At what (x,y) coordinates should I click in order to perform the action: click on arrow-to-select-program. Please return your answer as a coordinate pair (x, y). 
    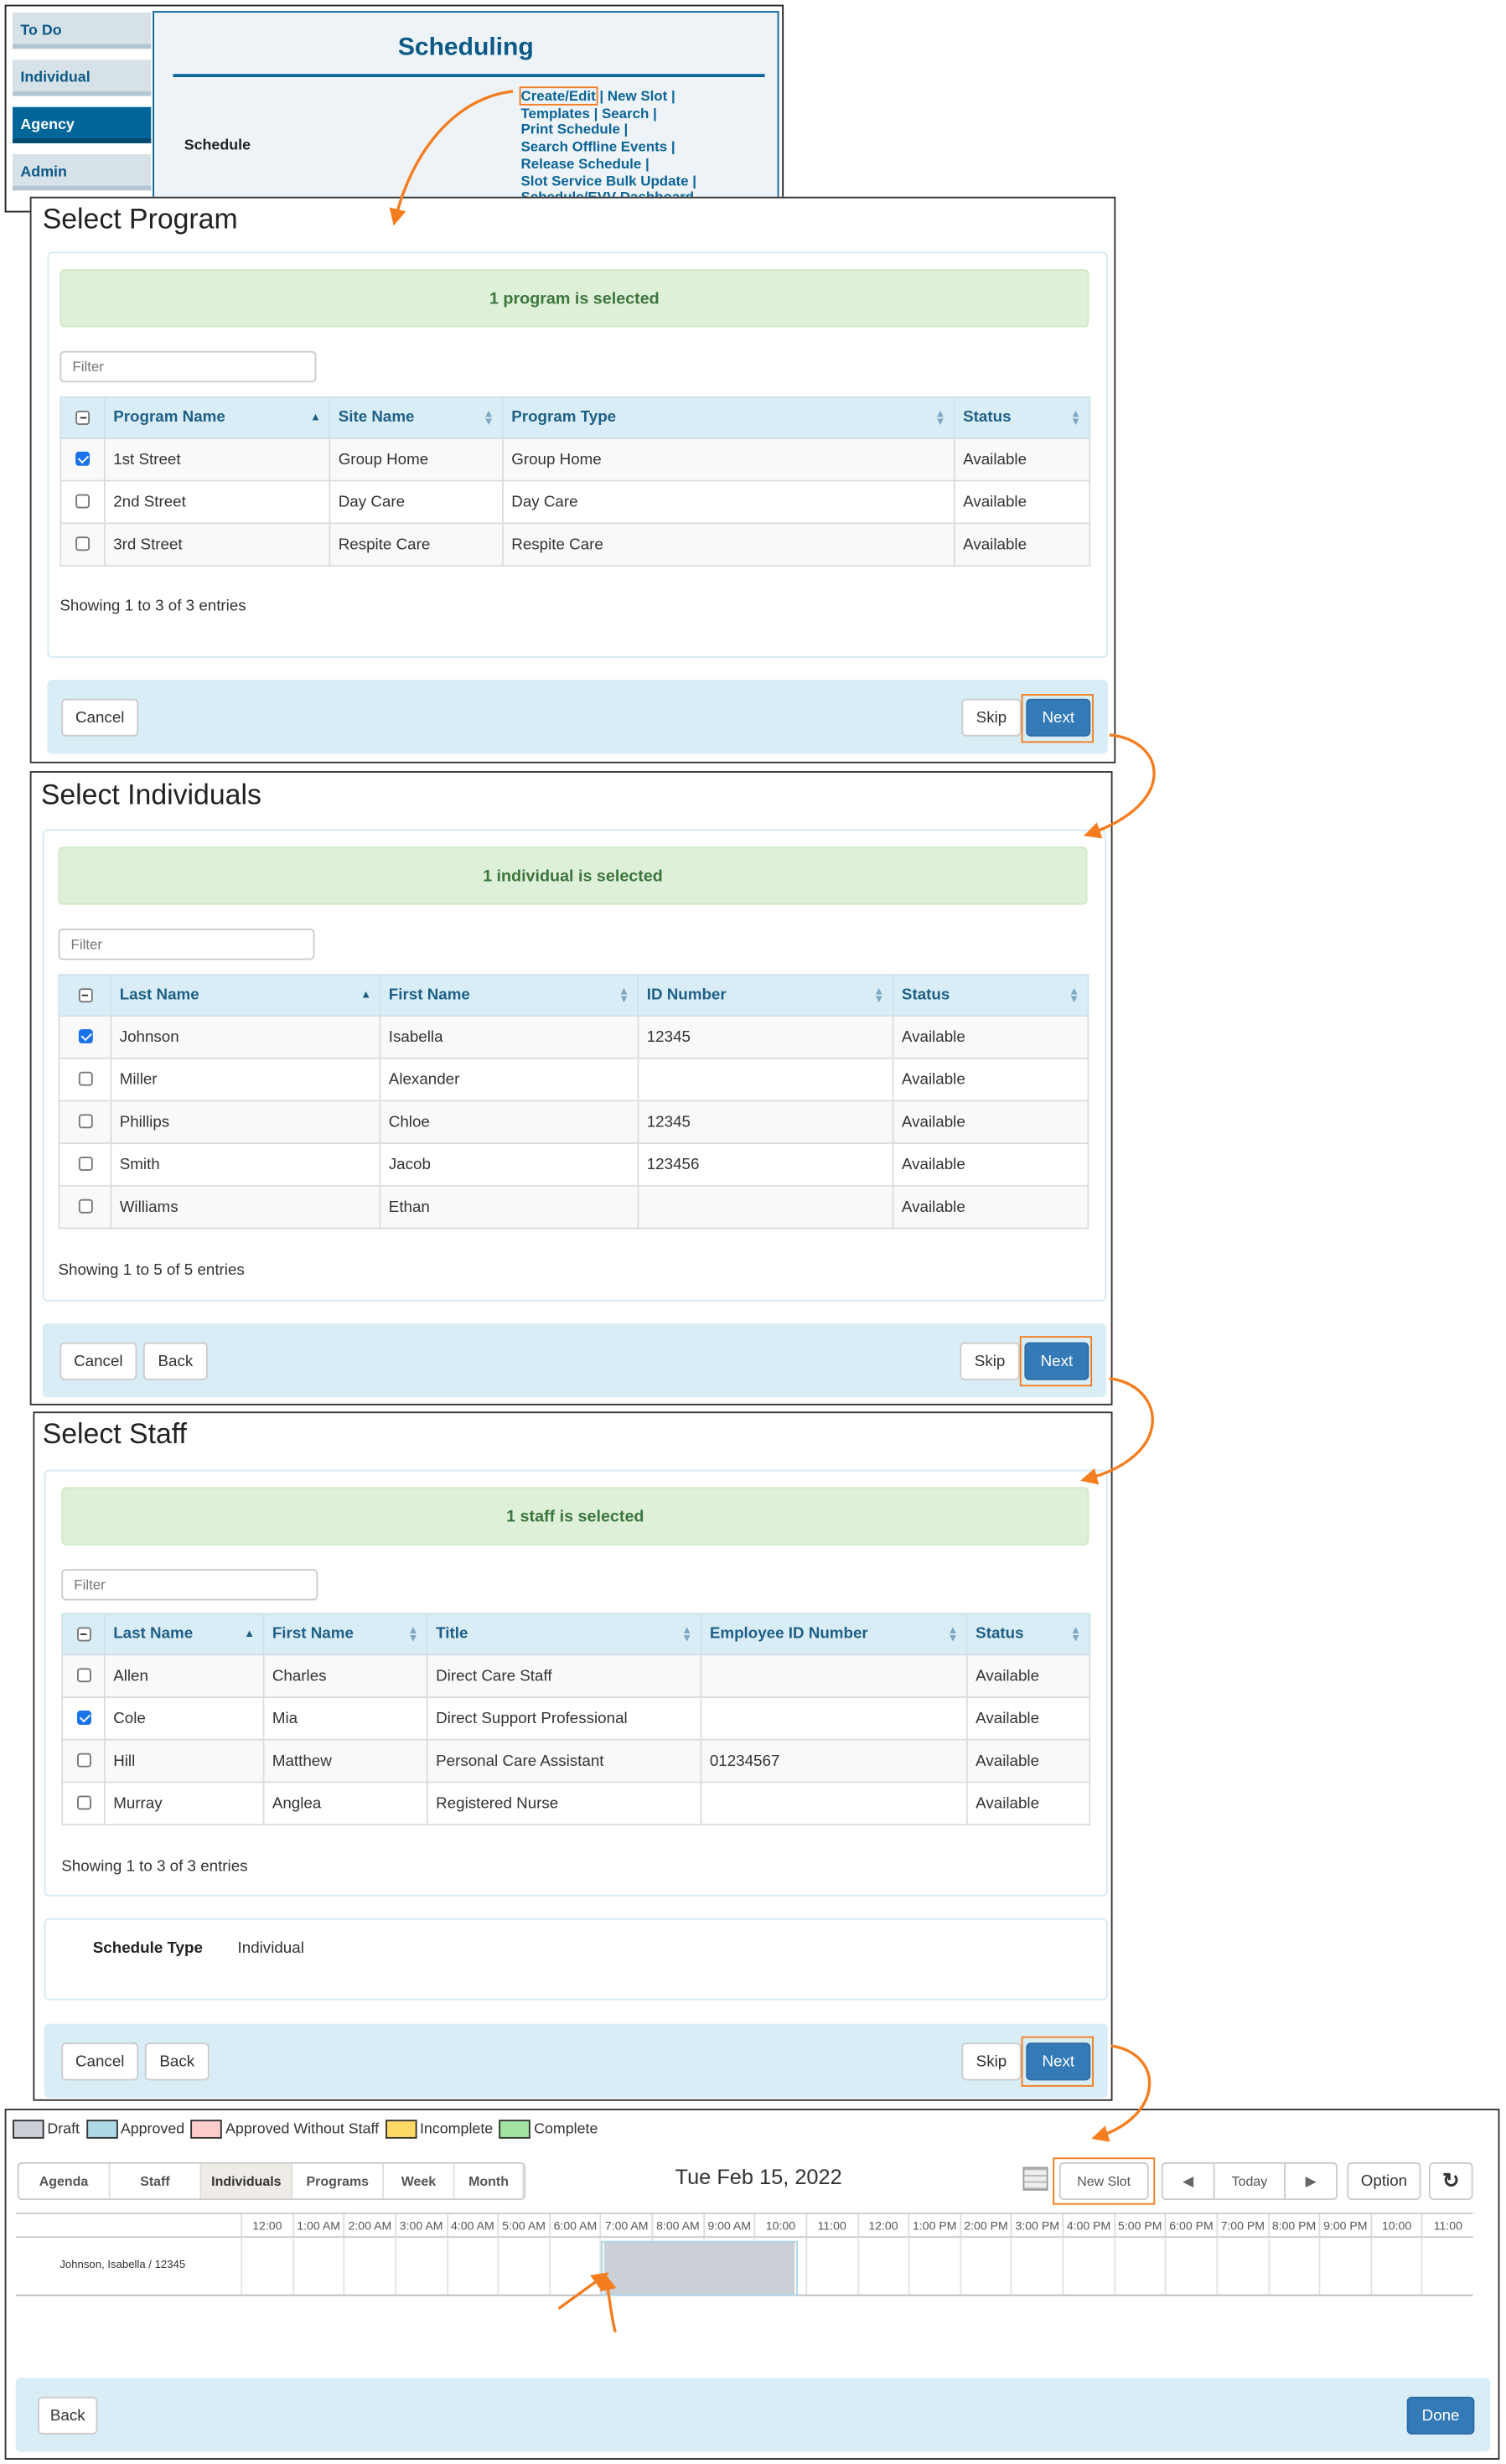
    Looking at the image, I should click on (451, 158).